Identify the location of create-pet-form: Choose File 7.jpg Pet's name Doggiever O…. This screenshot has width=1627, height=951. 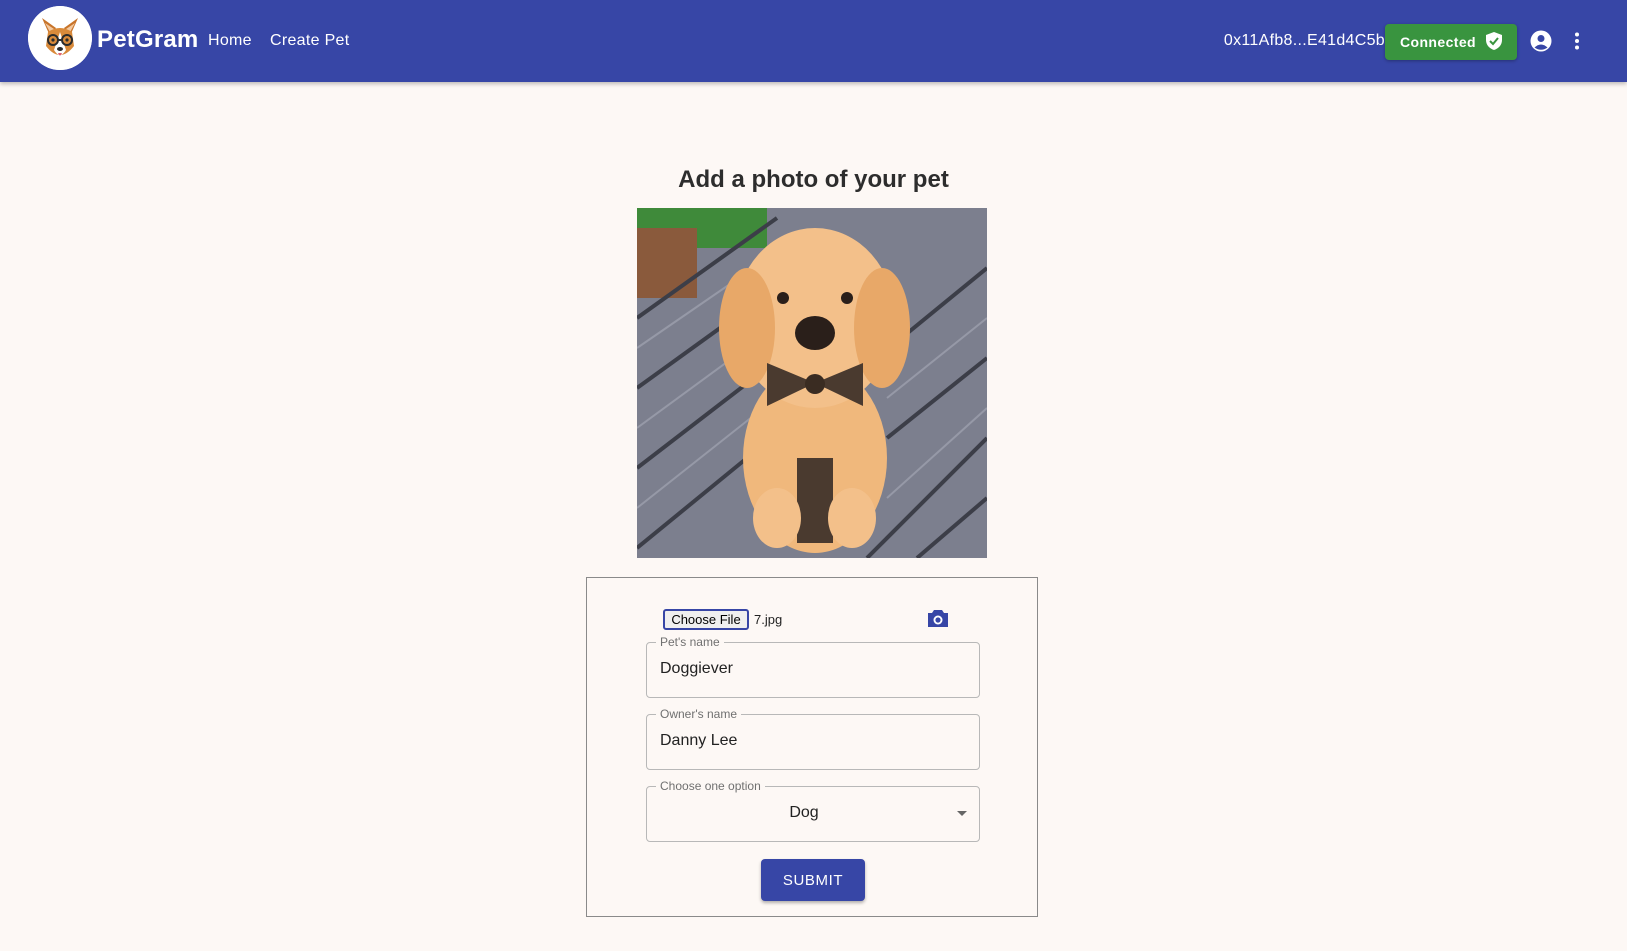
(812, 747).